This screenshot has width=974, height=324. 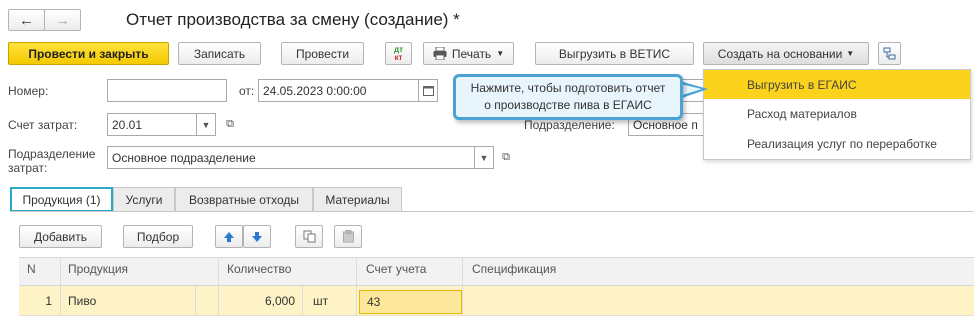 What do you see at coordinates (60, 236) in the screenshot?
I see `add-button: Добавить` at bounding box center [60, 236].